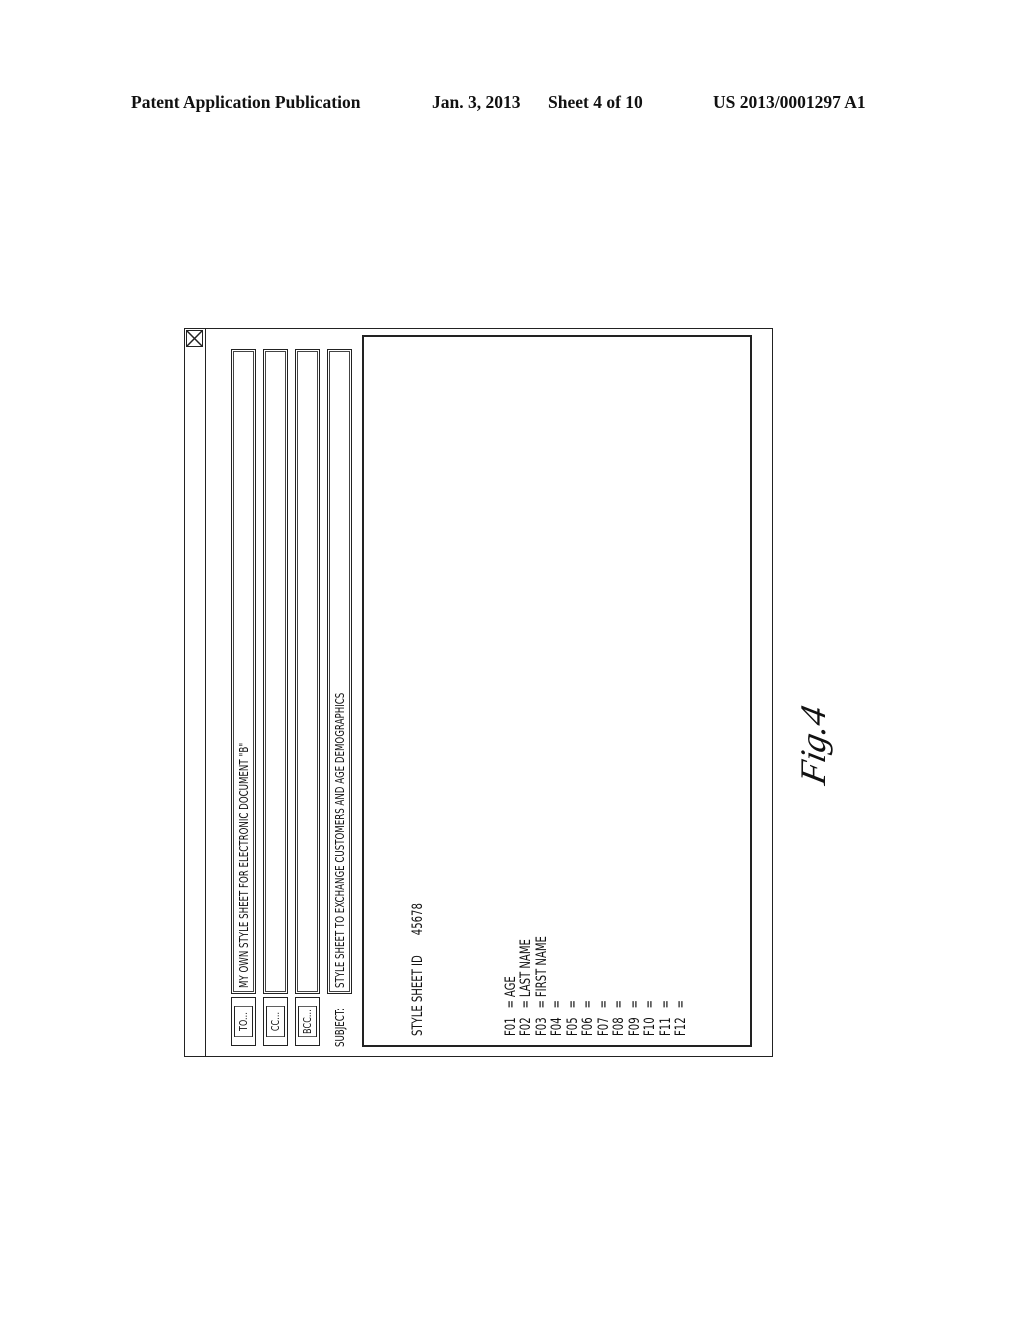 This screenshot has width=1024, height=1320. I want to click on figure-label: Fig.4, so click(813, 745).